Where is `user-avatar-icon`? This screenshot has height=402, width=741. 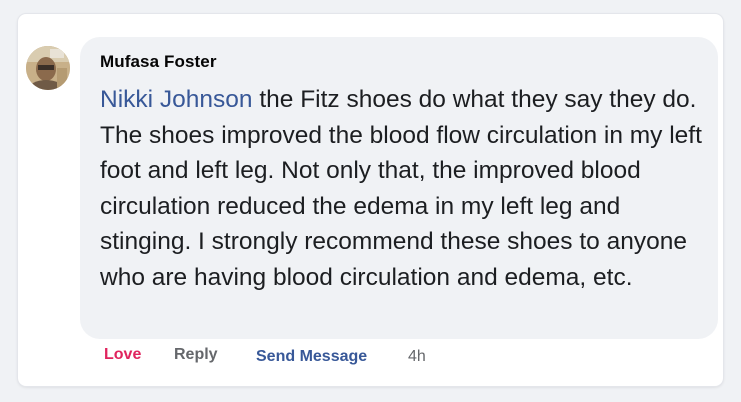
user-avatar-icon is located at coordinates (48, 68).